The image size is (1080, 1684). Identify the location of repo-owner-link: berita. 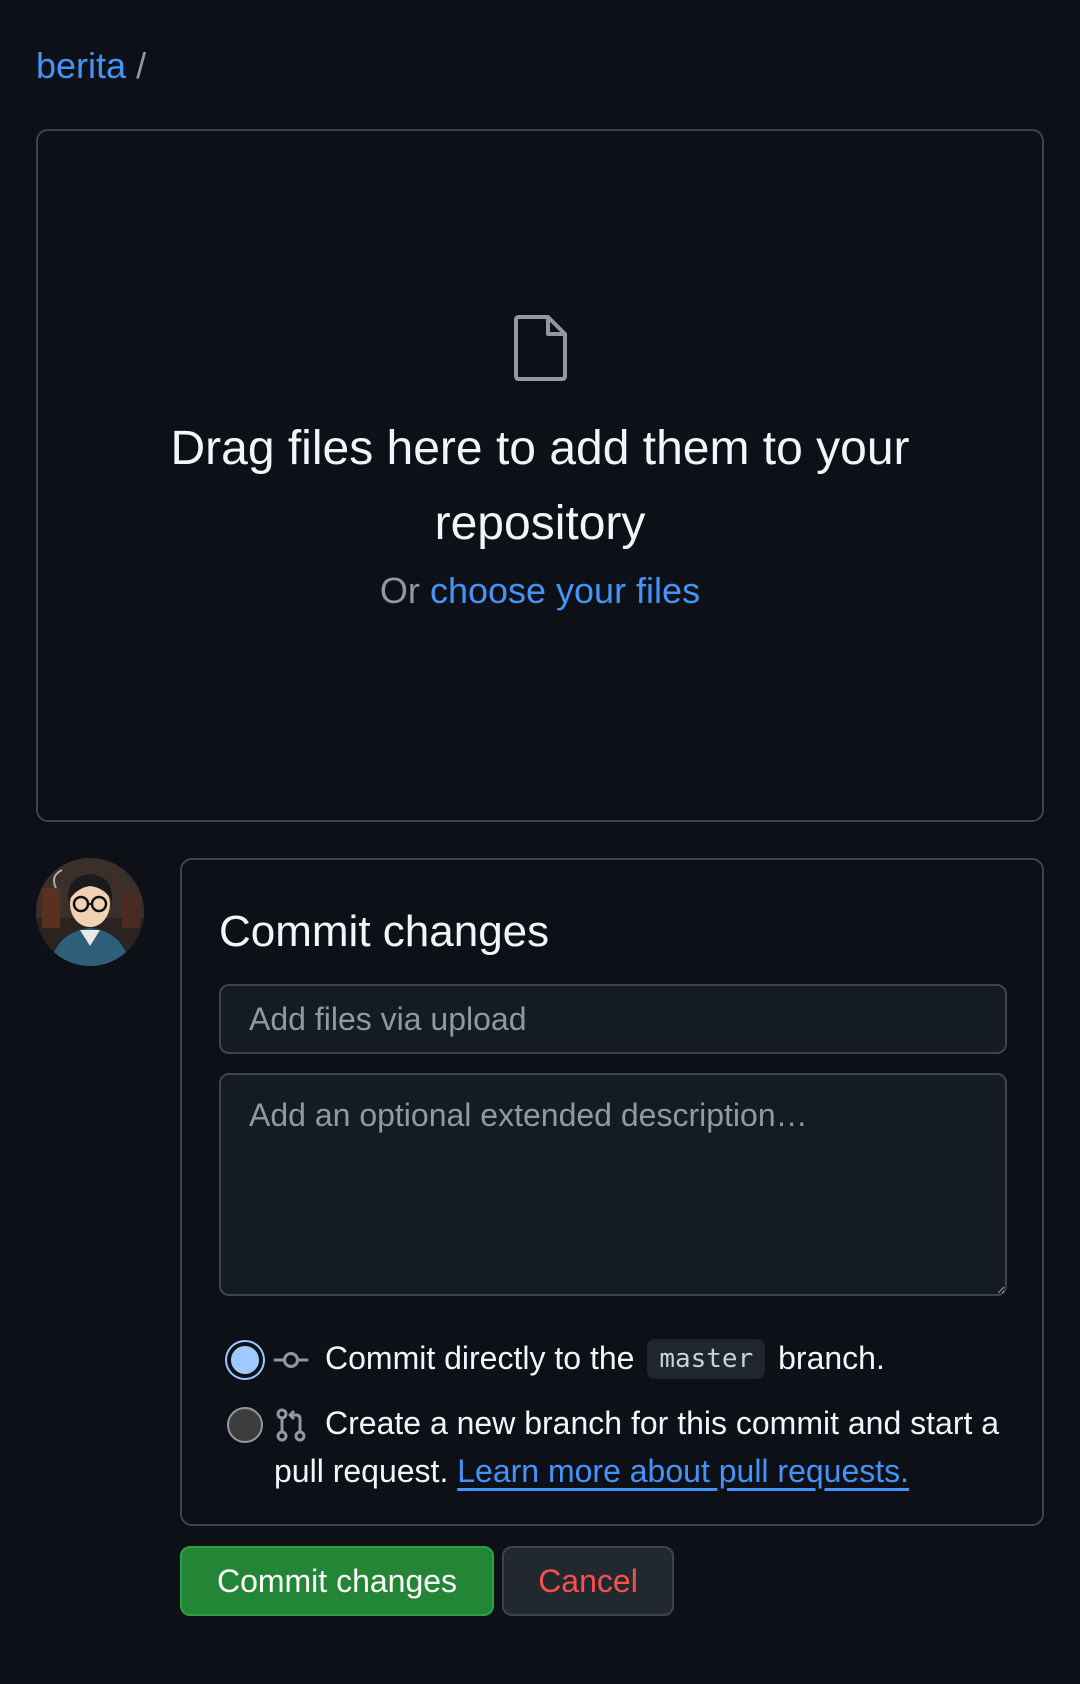
(81, 65).